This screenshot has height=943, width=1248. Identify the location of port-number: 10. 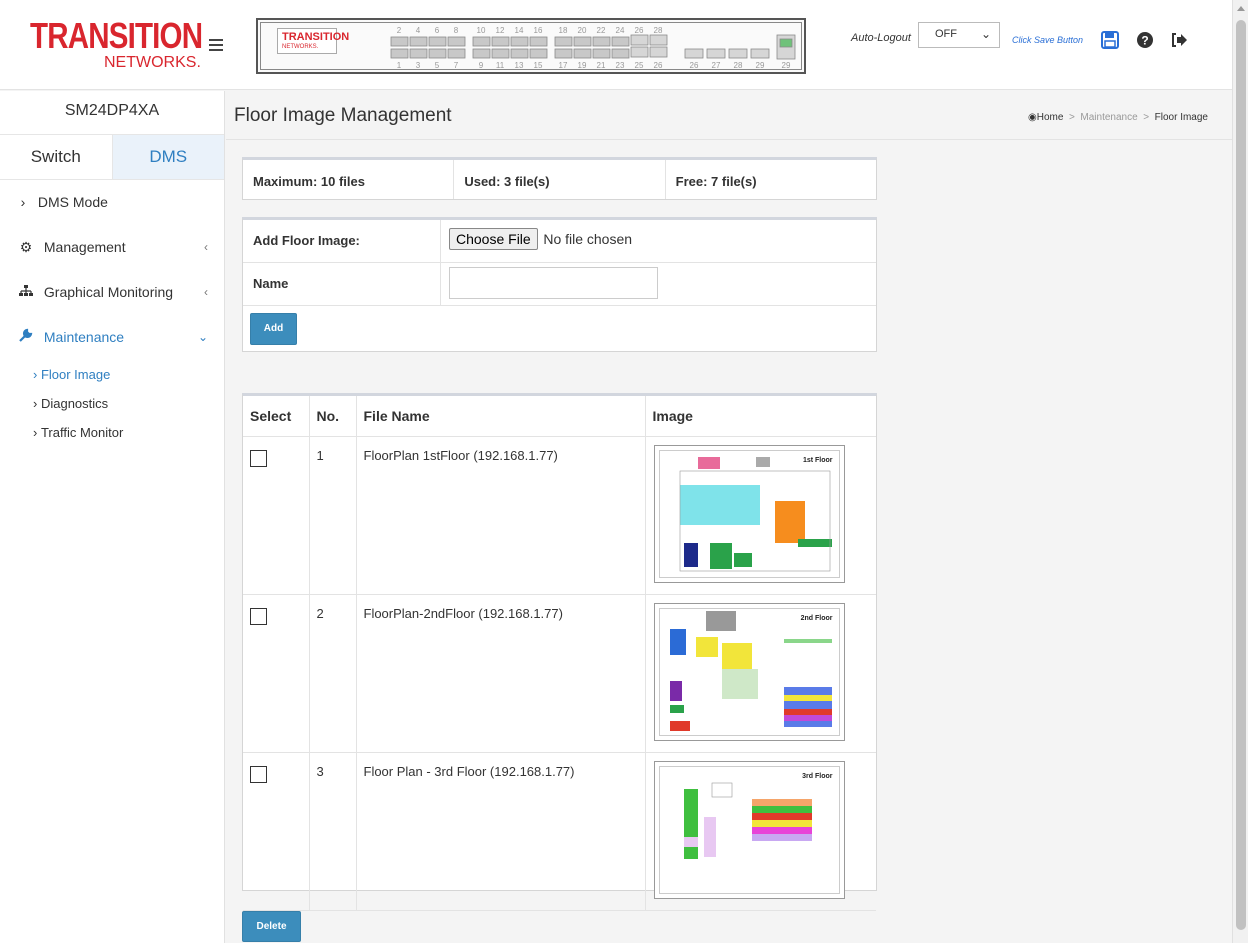
(481, 30).